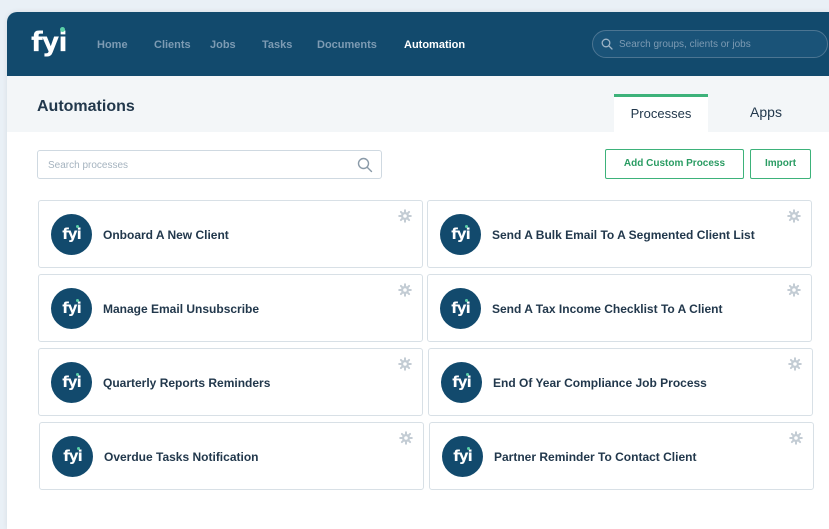 The image size is (829, 529). What do you see at coordinates (685, 44) in the screenshot?
I see `global-search-placeholder: Search groups, clients or jobs` at bounding box center [685, 44].